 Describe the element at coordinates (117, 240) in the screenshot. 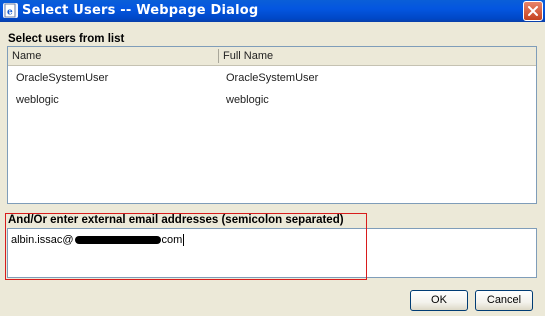

I see `redacted-text` at that location.